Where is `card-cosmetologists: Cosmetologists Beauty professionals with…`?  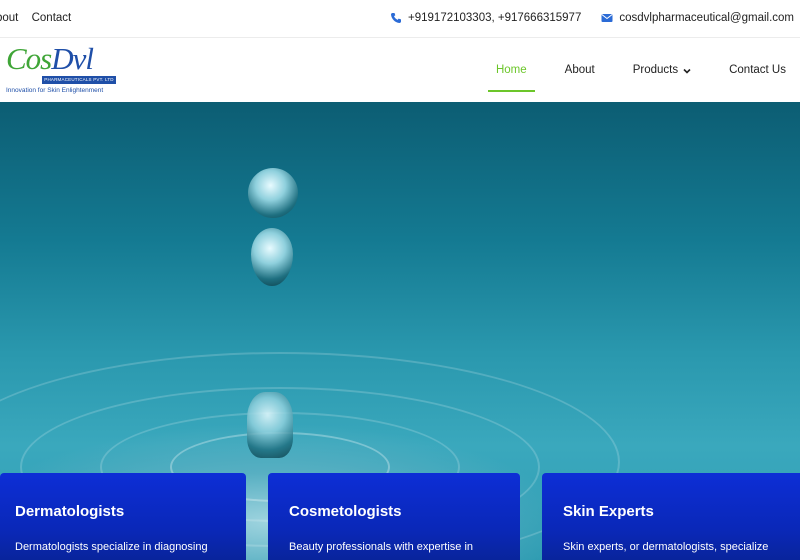
card-cosmetologists: Cosmetologists Beauty professionals with… is located at coordinates (394, 516).